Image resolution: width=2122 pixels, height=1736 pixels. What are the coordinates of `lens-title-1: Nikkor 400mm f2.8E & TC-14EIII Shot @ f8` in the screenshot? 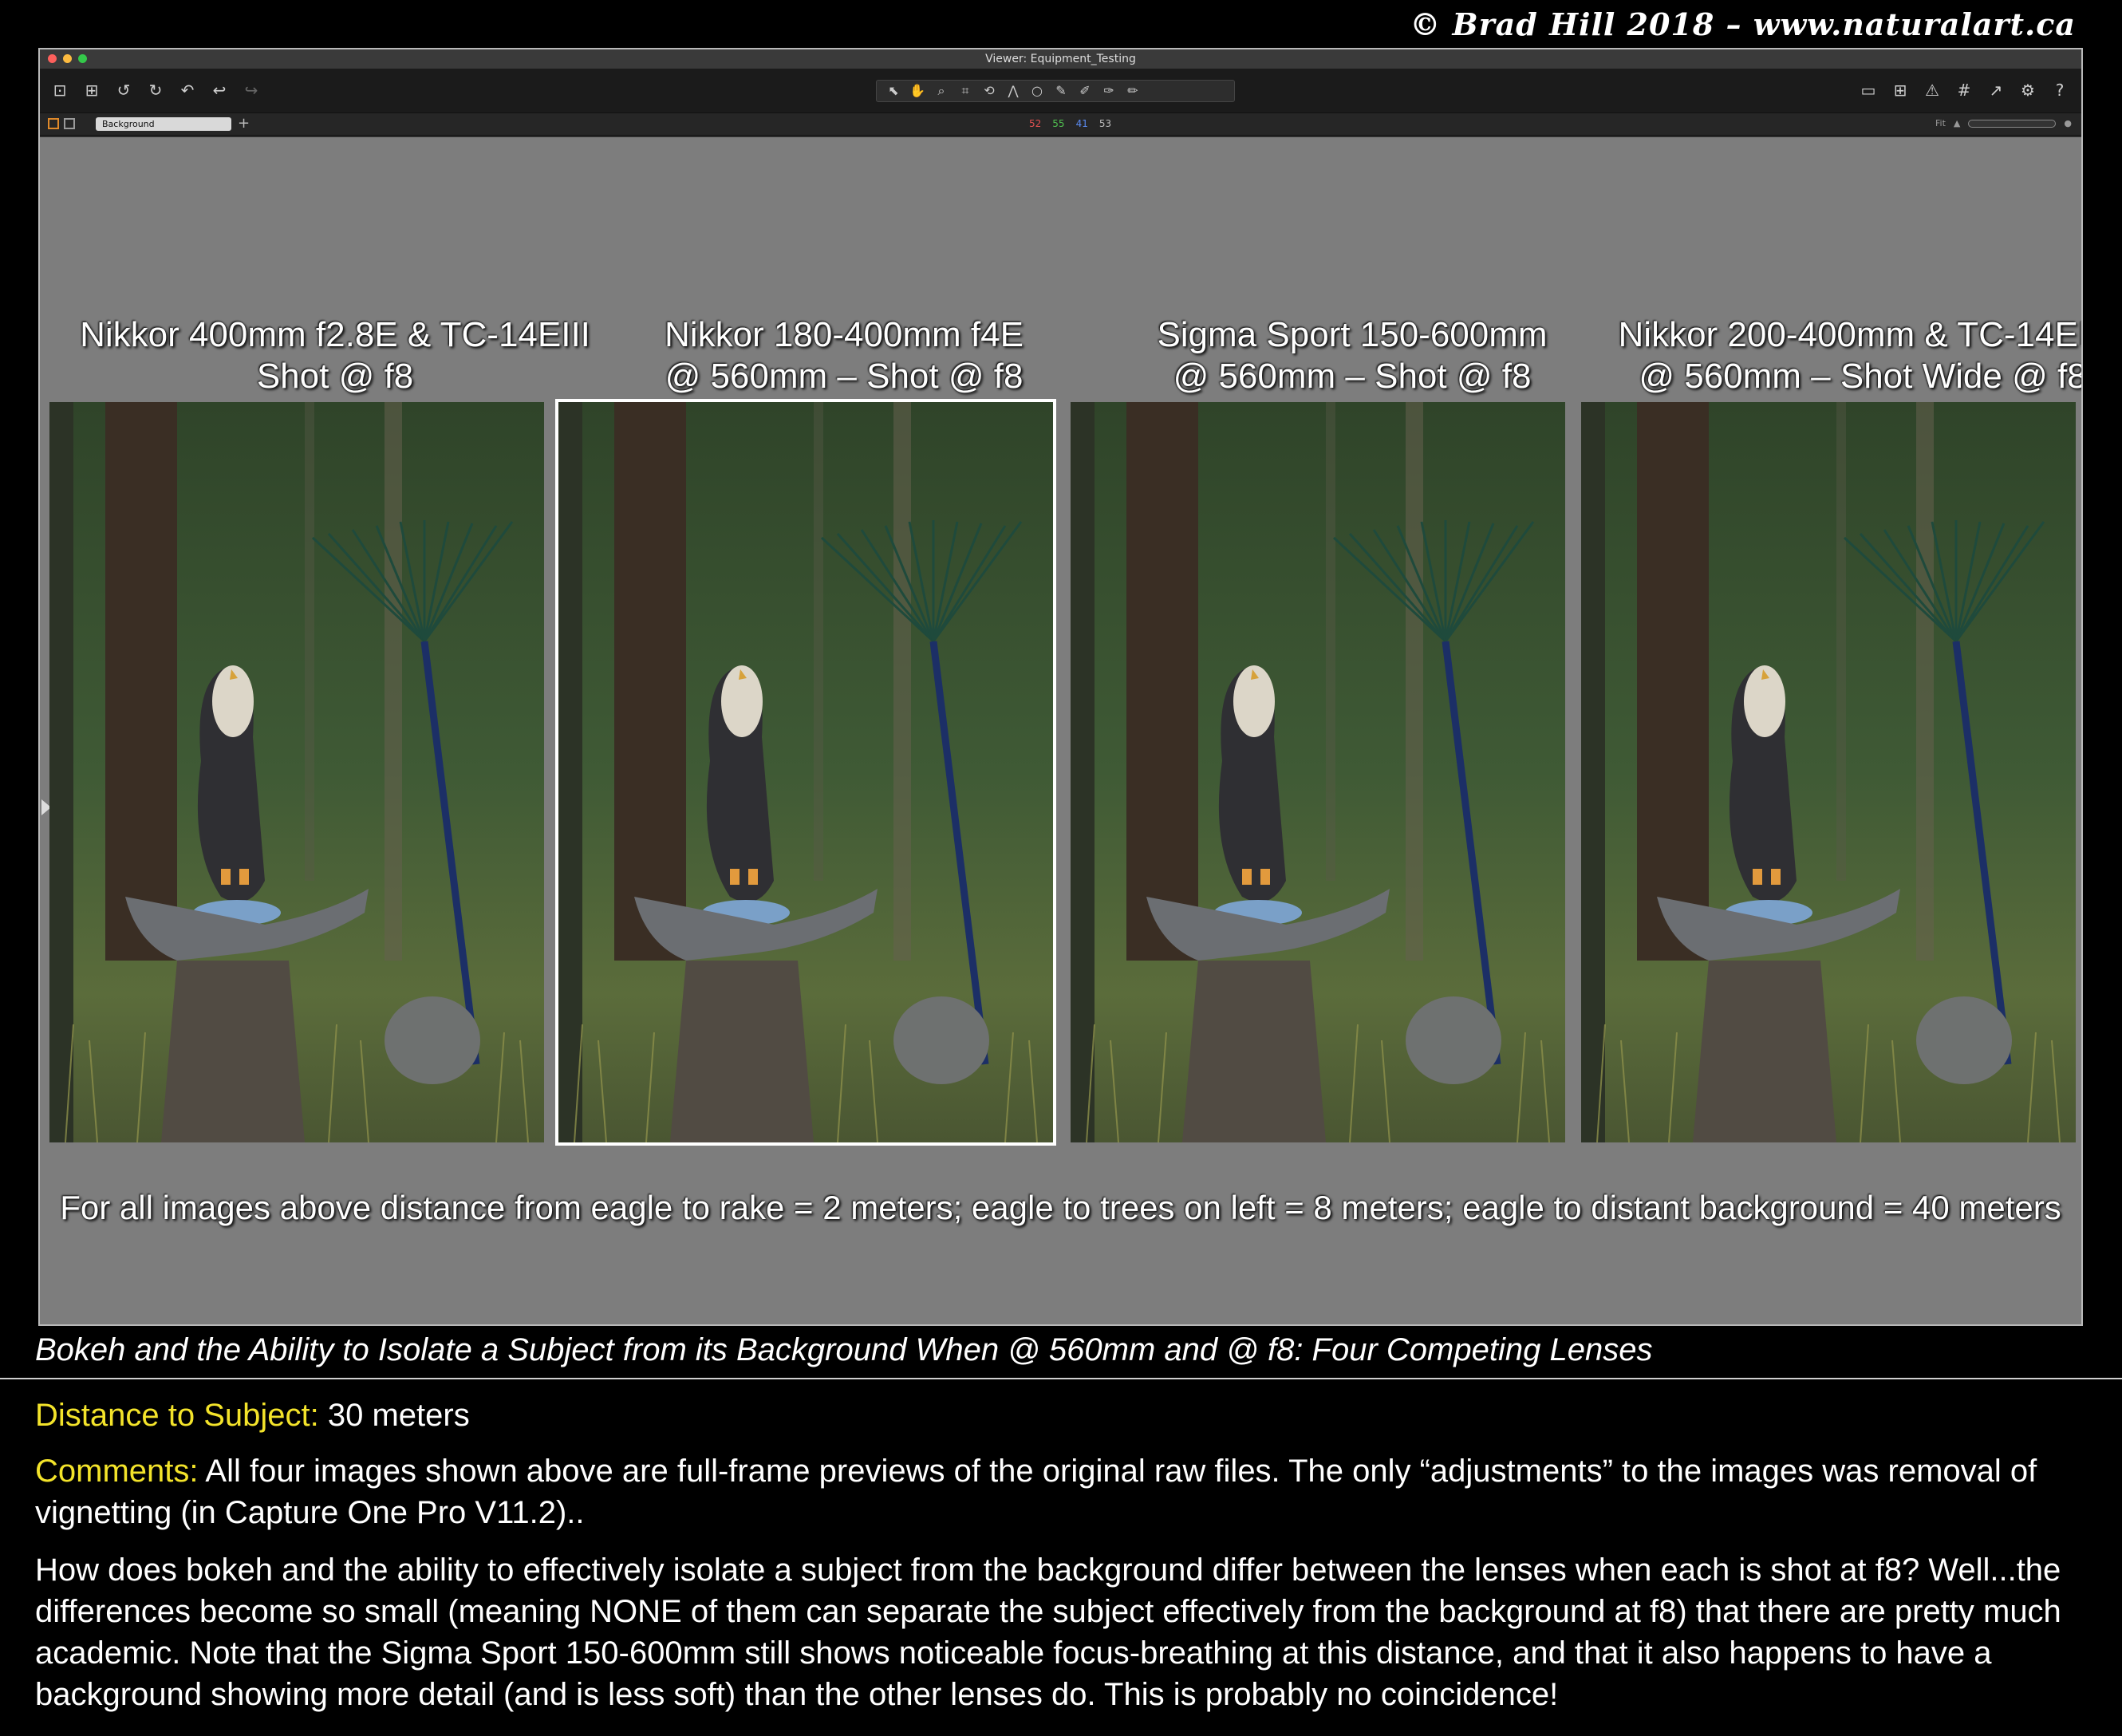 It's located at (335, 355).